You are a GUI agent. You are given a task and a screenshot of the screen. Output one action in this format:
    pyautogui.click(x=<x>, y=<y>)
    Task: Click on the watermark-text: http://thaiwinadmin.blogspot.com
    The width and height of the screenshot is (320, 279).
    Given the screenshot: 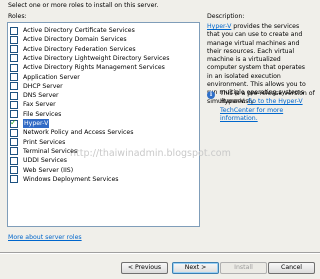 What is the action you would take?
    pyautogui.click(x=150, y=153)
    